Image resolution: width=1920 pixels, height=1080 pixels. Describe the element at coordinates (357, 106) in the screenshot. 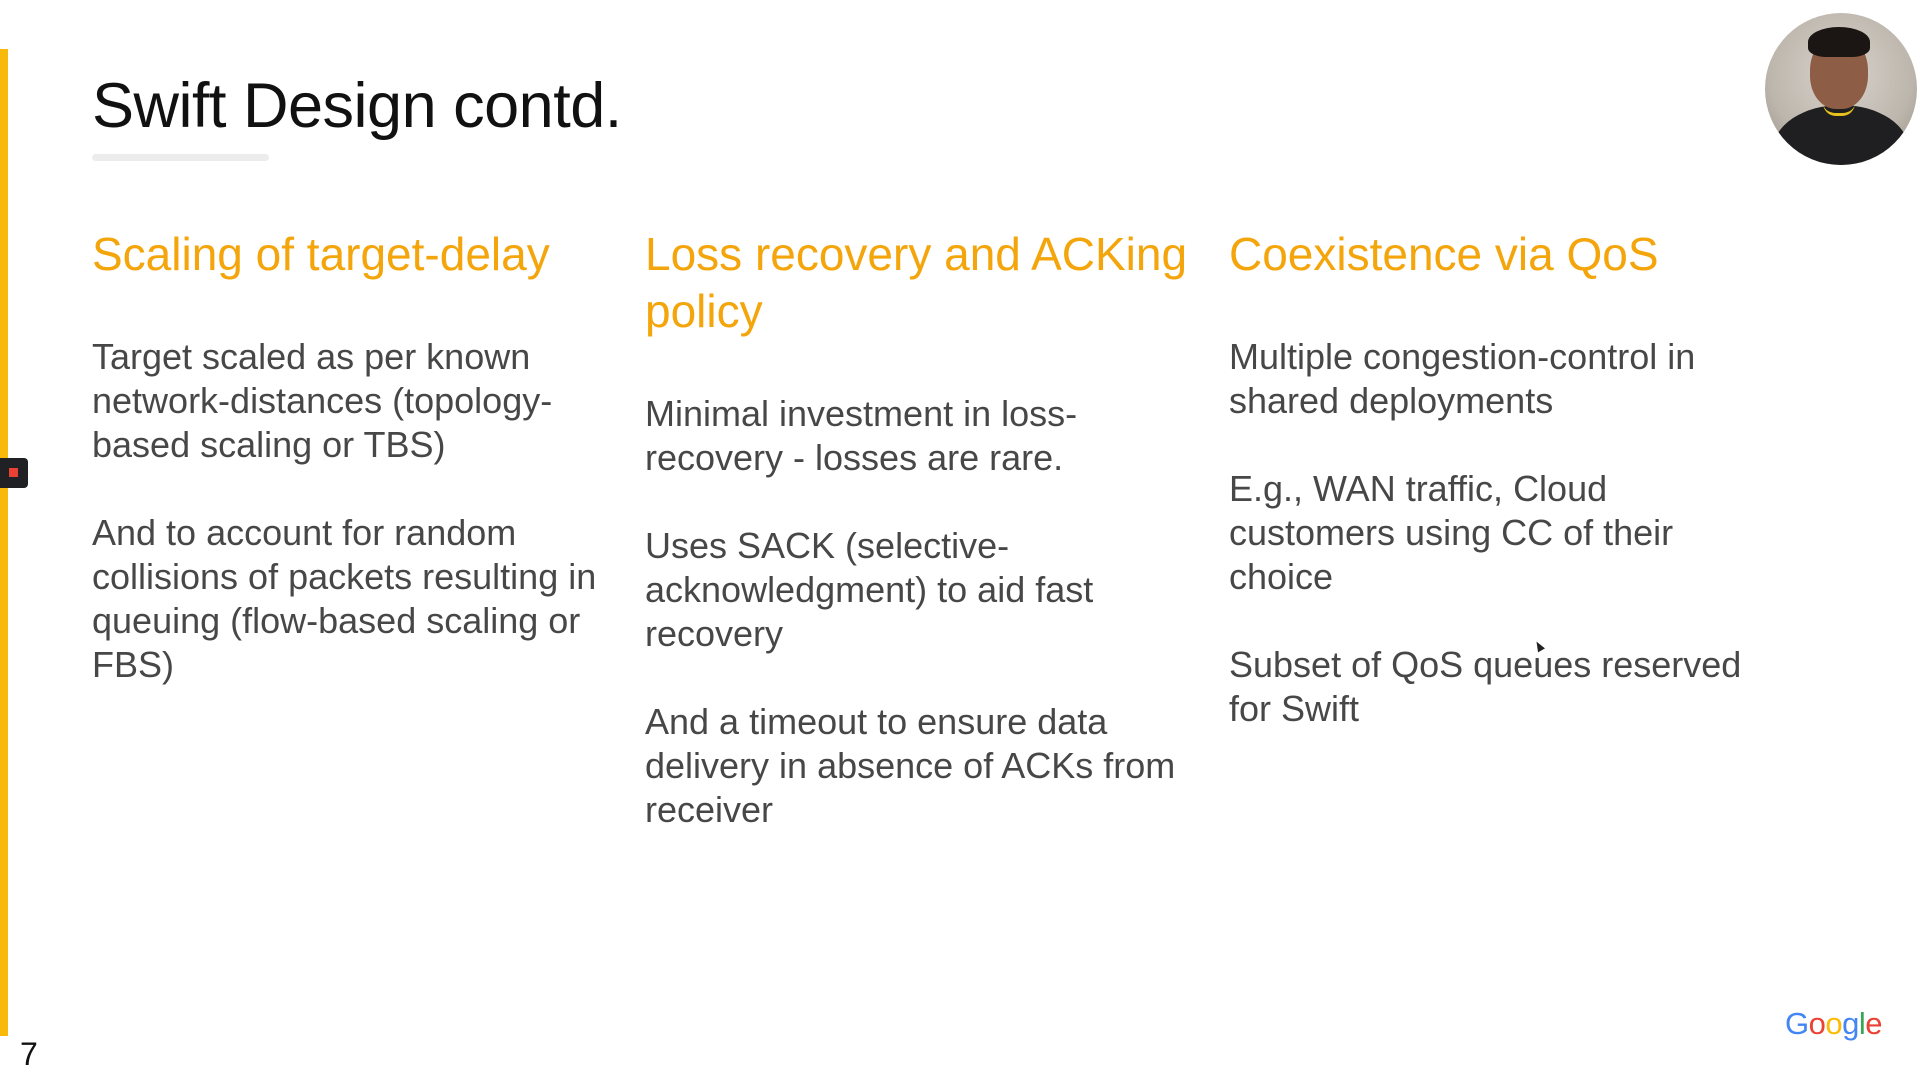

I see `slide-title: Swift Design contd.` at that location.